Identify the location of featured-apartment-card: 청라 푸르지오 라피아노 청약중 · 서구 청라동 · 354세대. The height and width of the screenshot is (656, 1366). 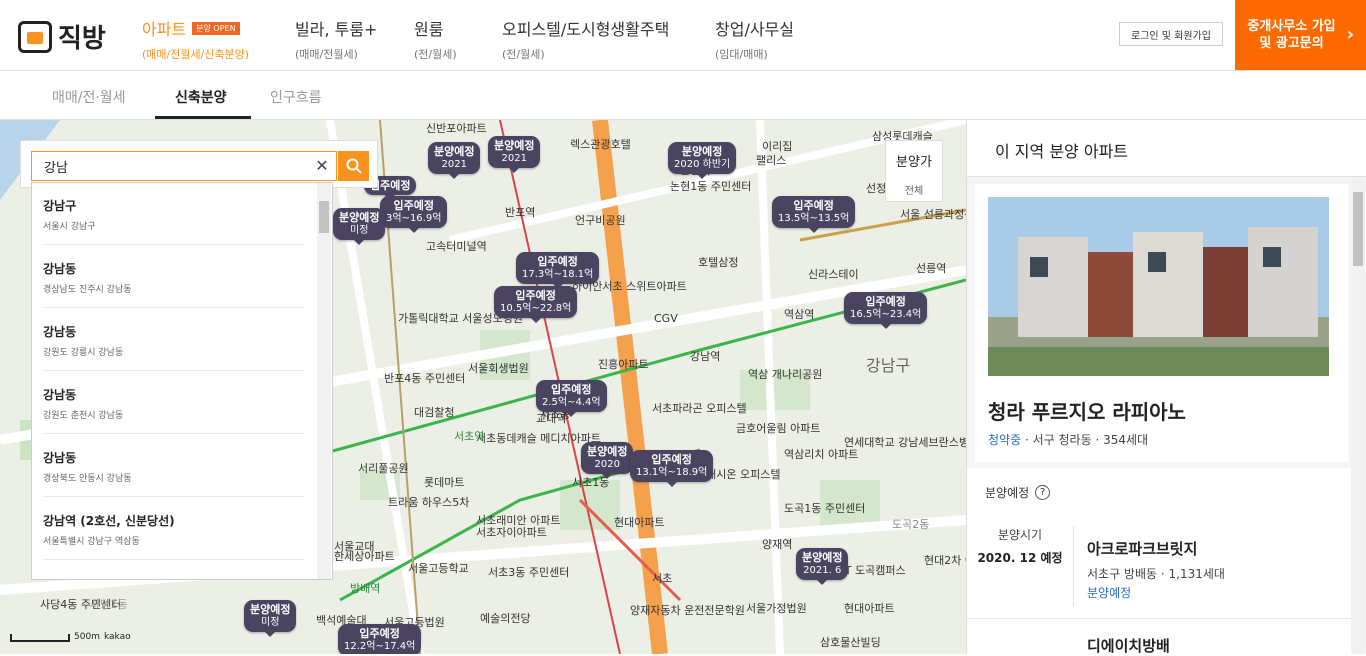
(1161, 323).